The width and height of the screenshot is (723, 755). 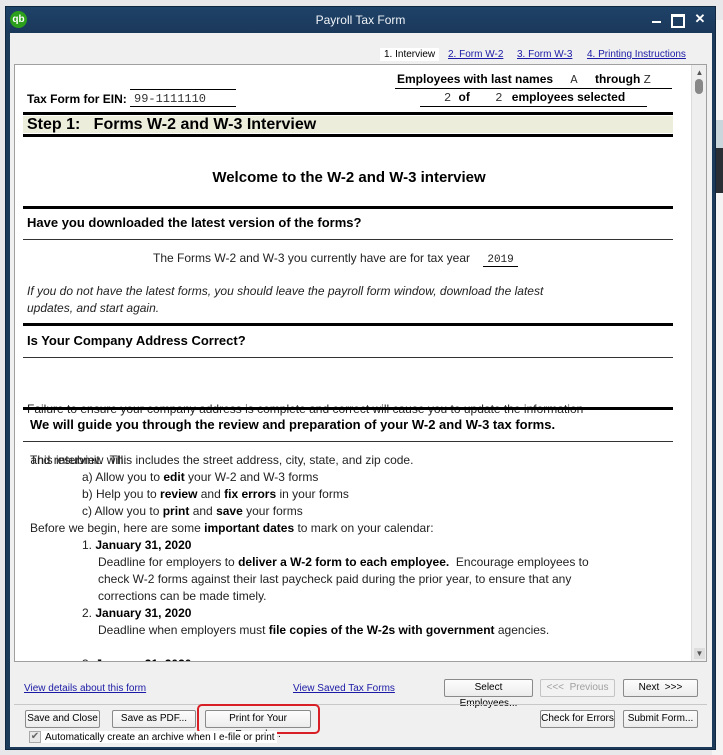 I want to click on range-to: Z, so click(x=647, y=80).